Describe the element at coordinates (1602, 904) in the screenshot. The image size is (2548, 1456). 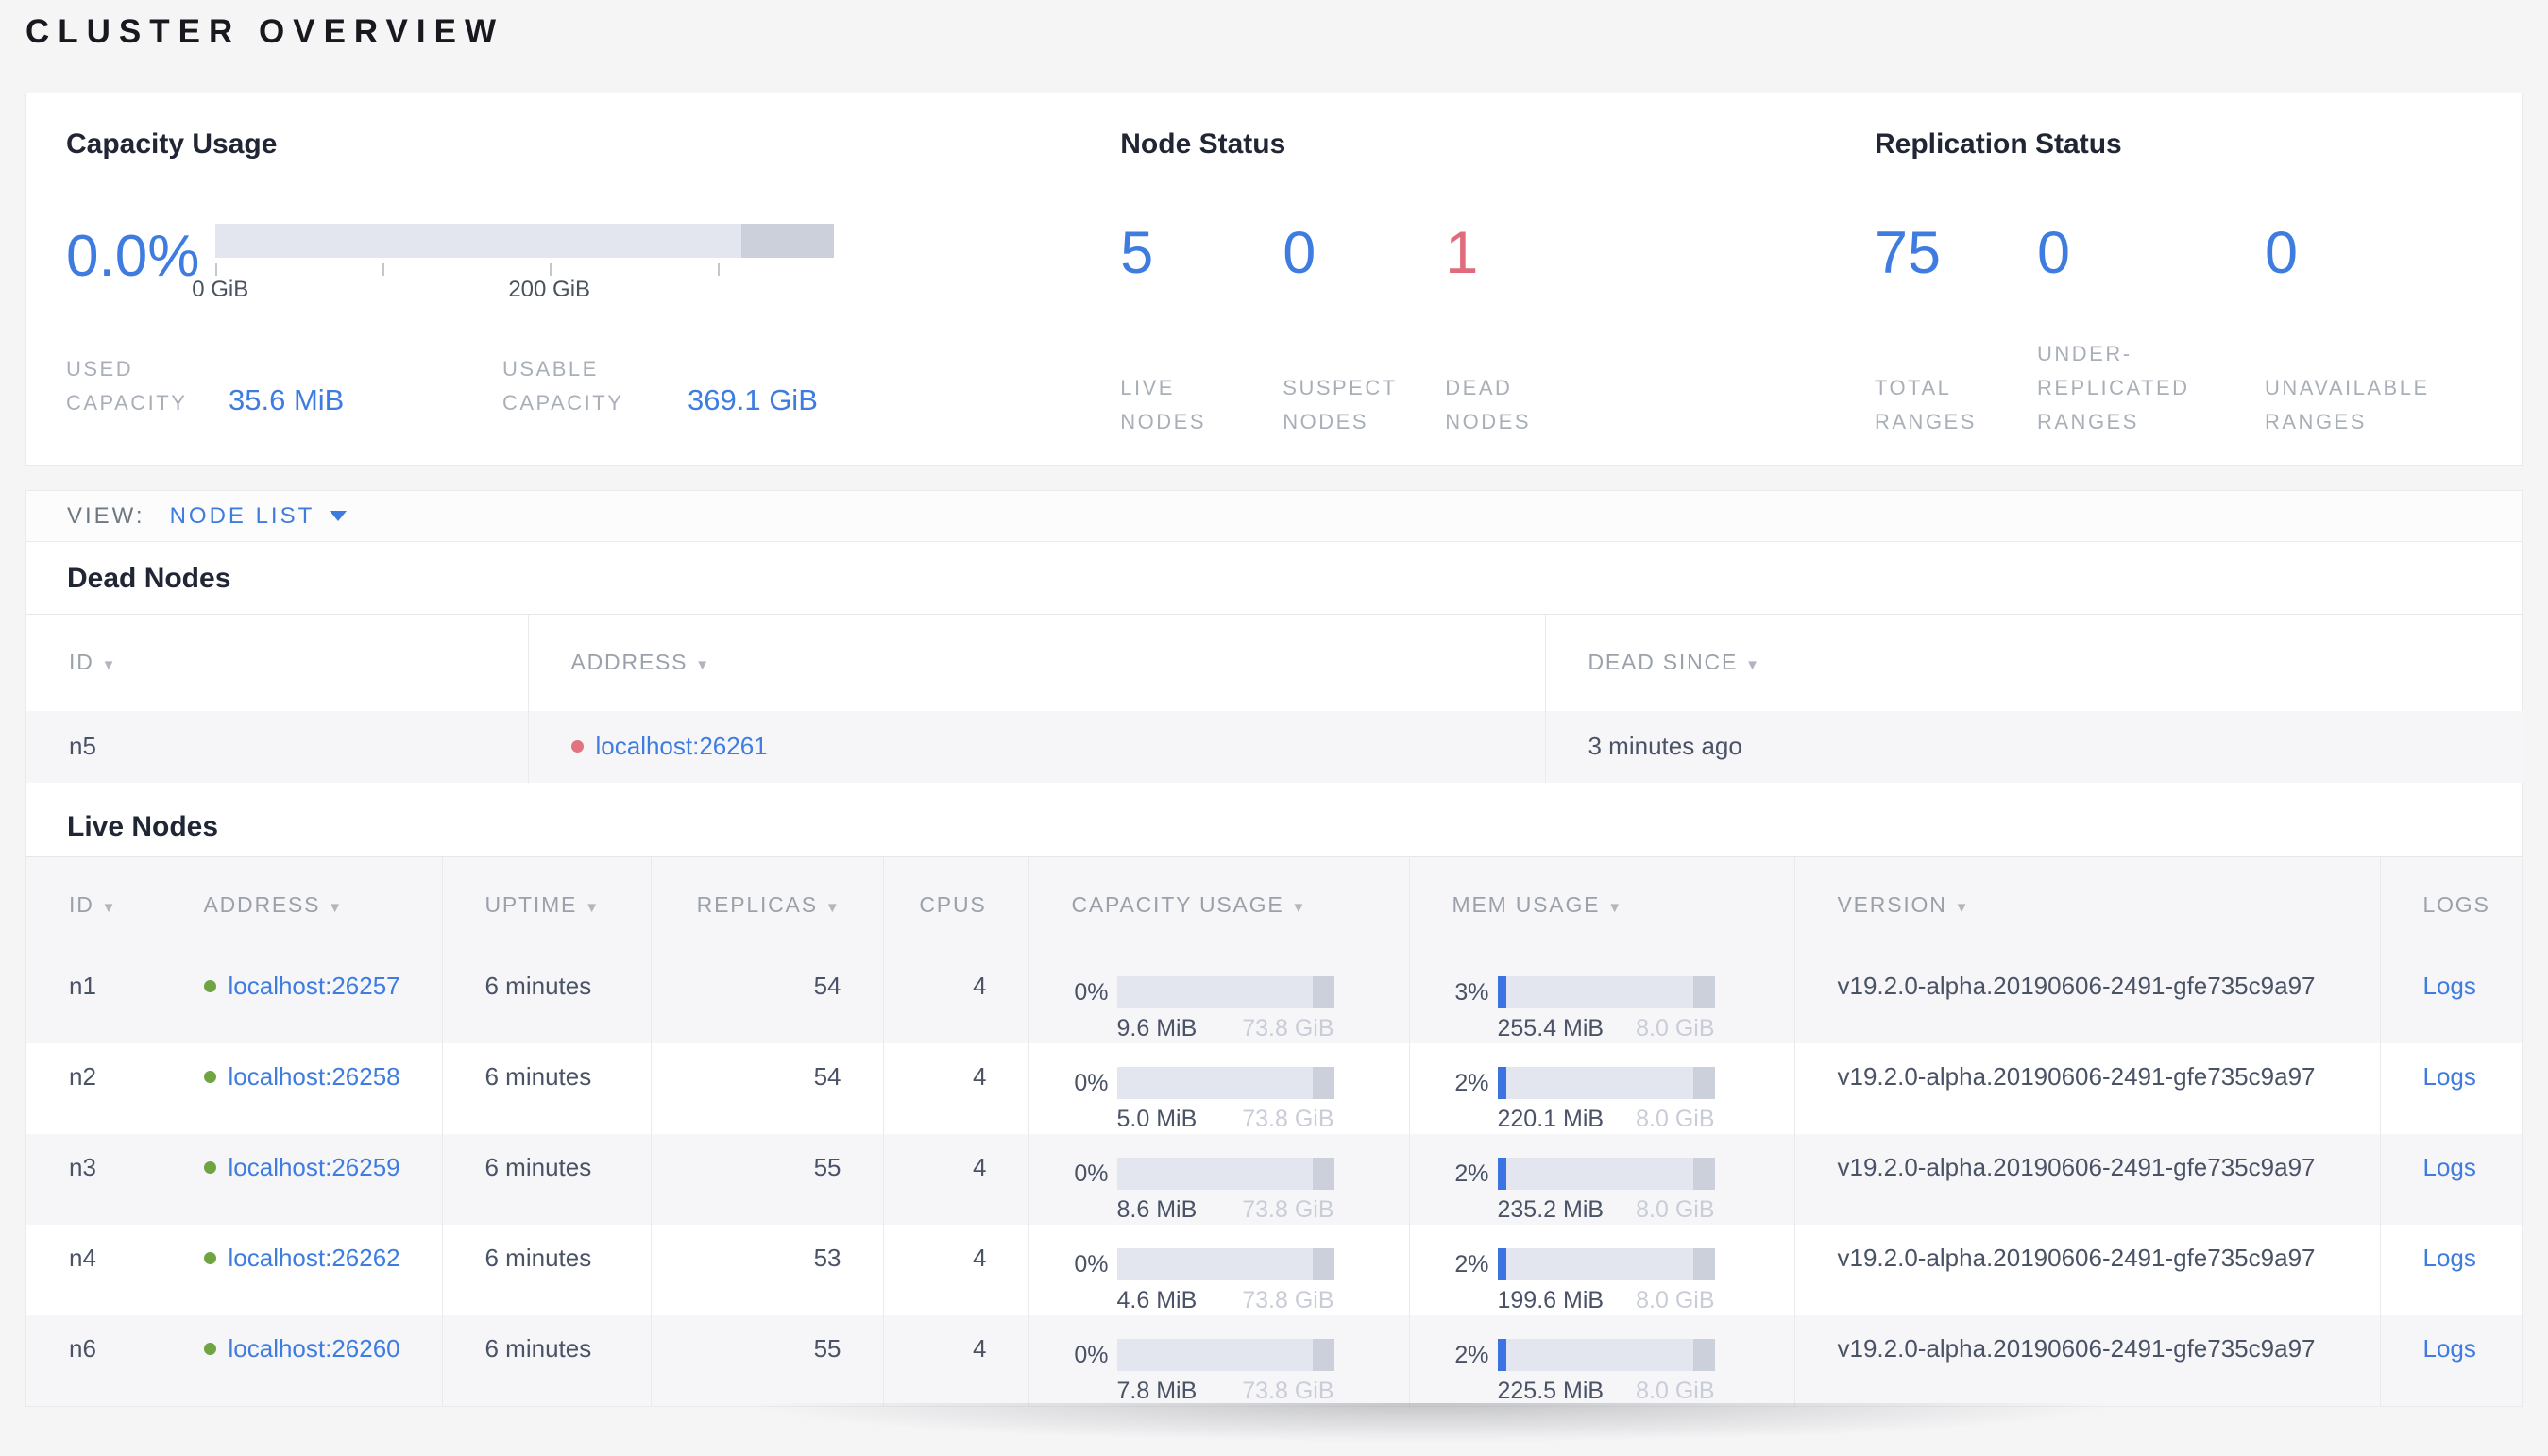
I see `column-header-memory: MEM USAGE ▼` at that location.